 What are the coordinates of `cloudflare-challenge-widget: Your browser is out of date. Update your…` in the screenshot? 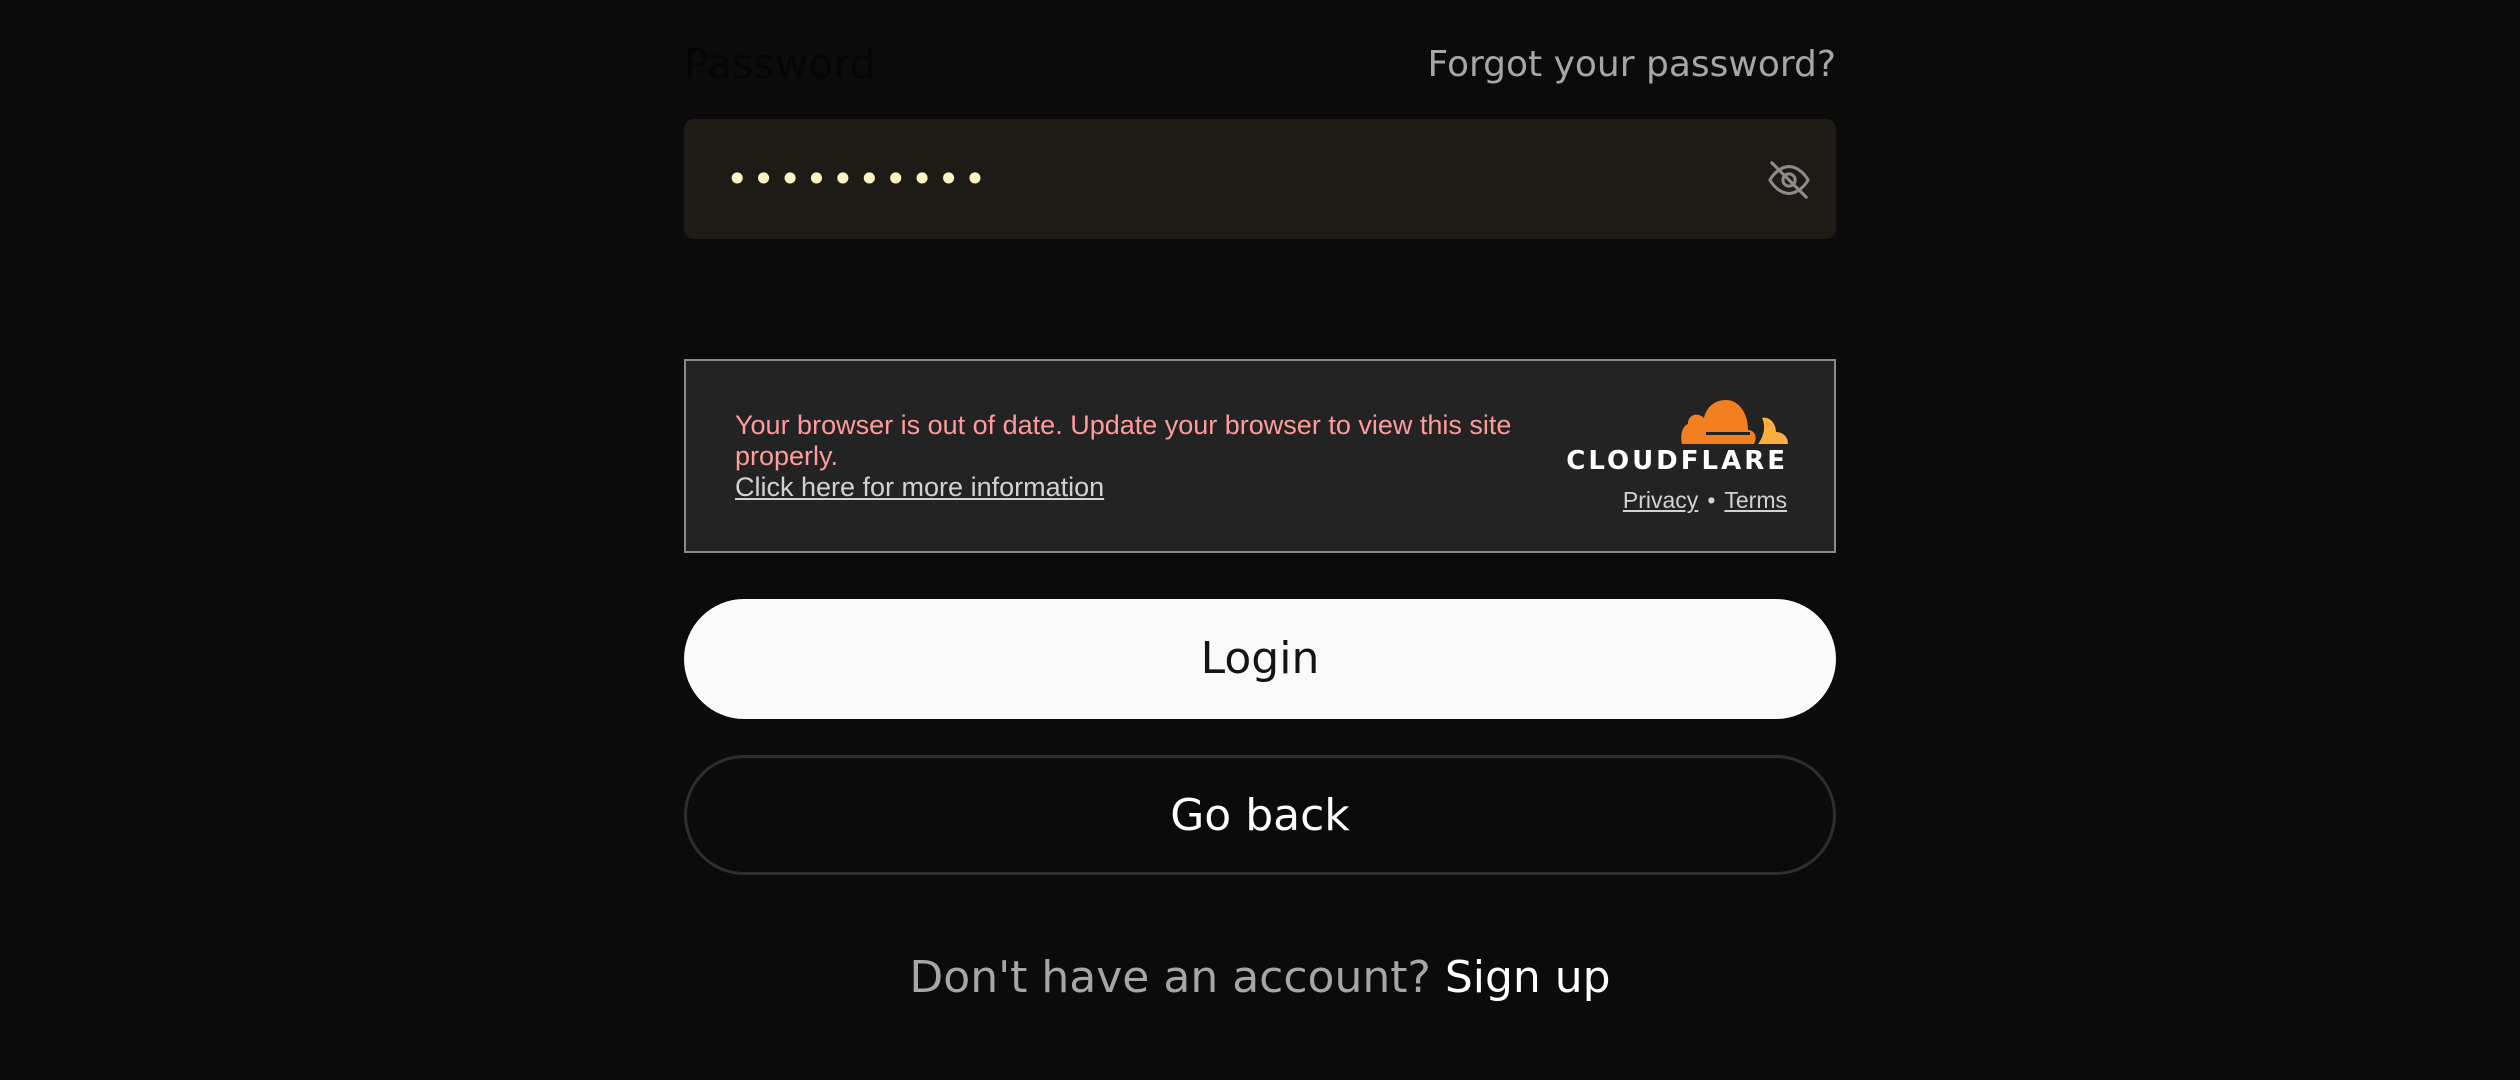 It's located at (1260, 456).